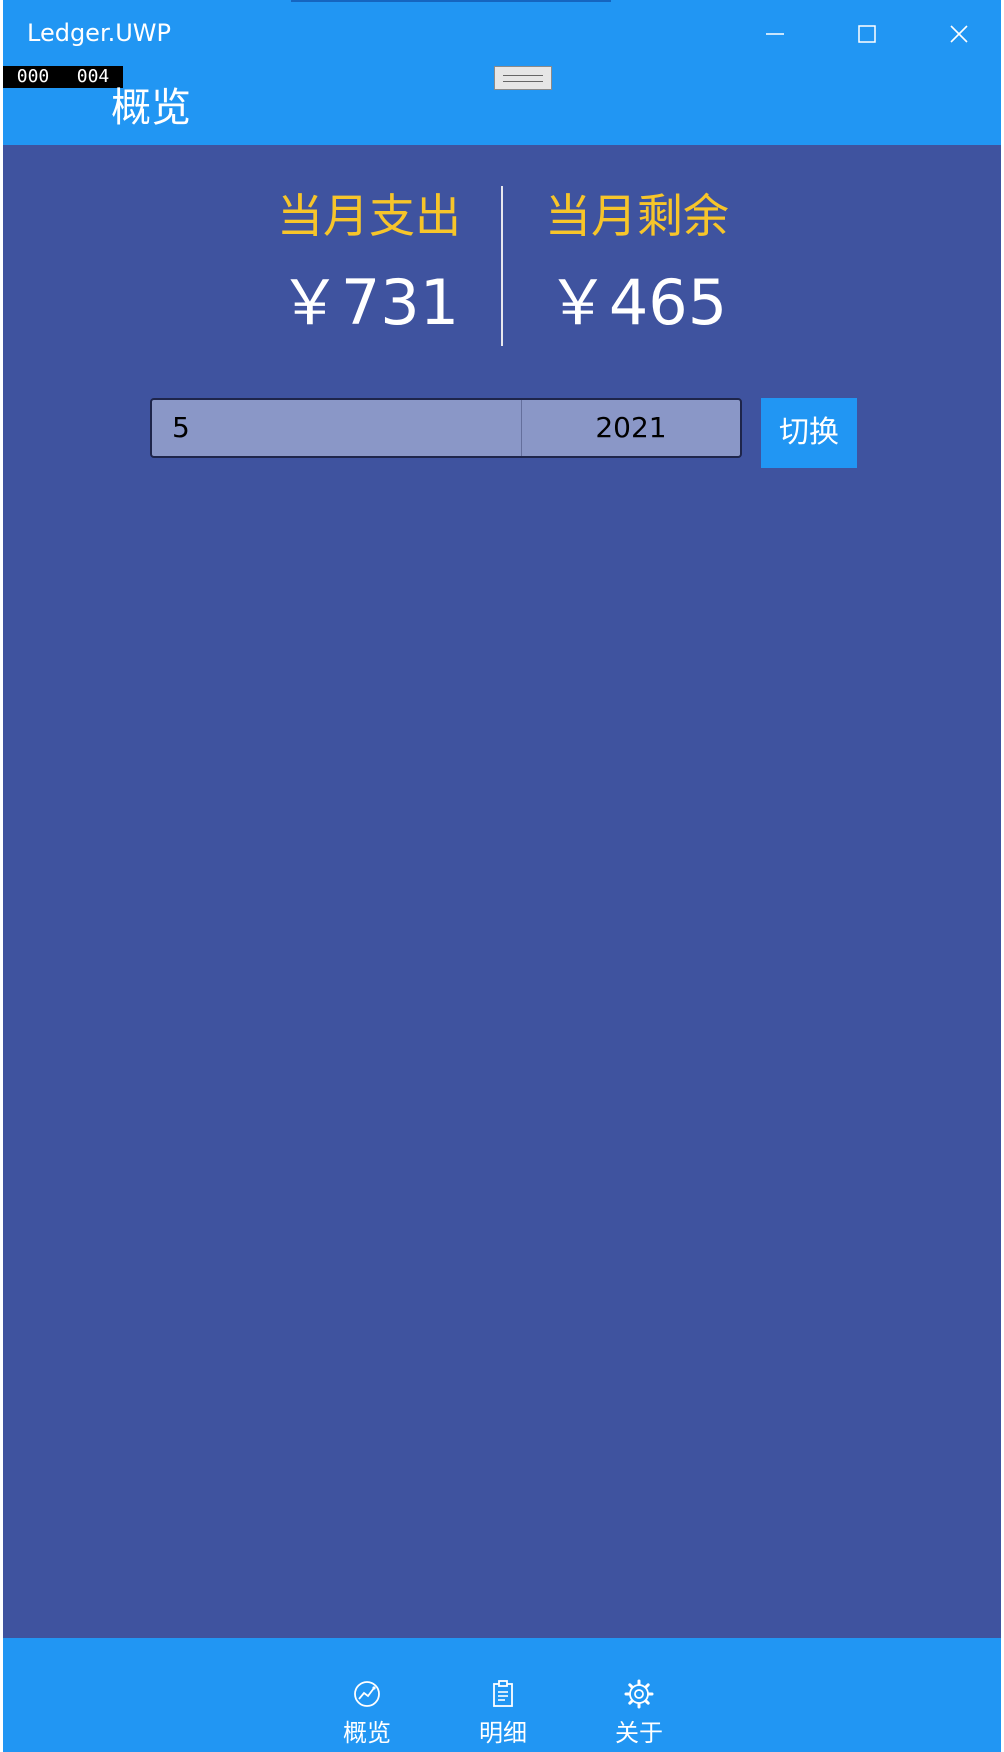  I want to click on remaining-value: ￥465, so click(637, 302).